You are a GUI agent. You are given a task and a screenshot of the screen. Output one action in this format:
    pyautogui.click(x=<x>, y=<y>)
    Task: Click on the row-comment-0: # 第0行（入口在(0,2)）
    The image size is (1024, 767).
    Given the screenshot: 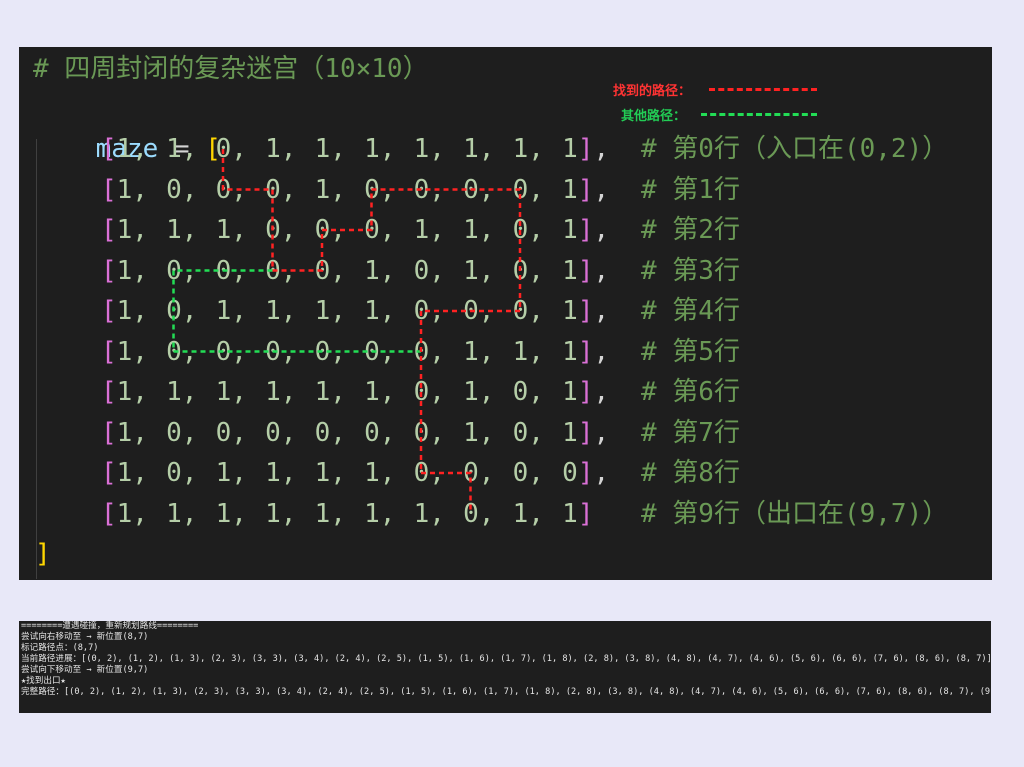 What is the action you would take?
    pyautogui.click(x=795, y=149)
    